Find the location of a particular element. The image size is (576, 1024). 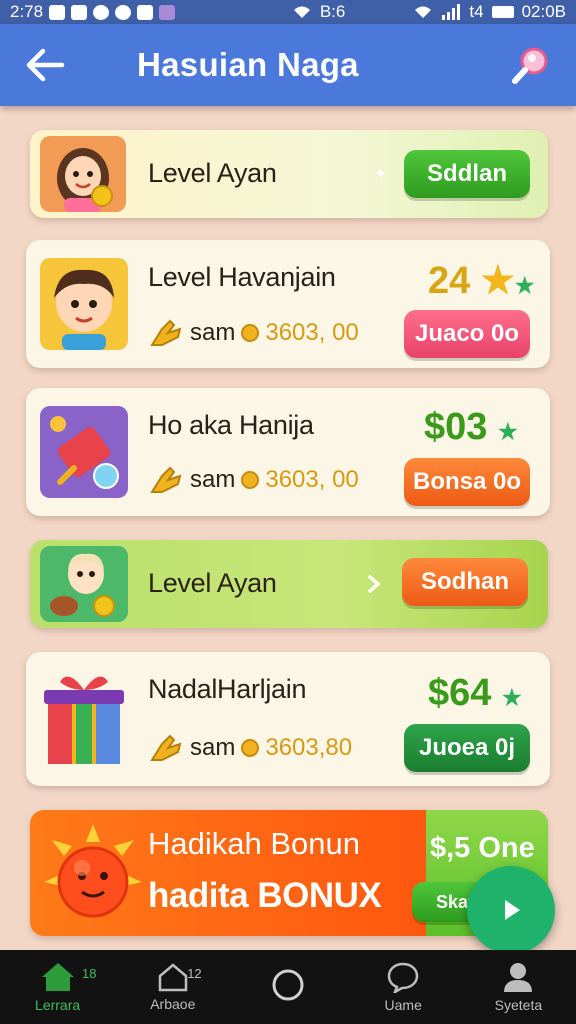

reward-value: 24 ★★ is located at coordinates (481, 280).